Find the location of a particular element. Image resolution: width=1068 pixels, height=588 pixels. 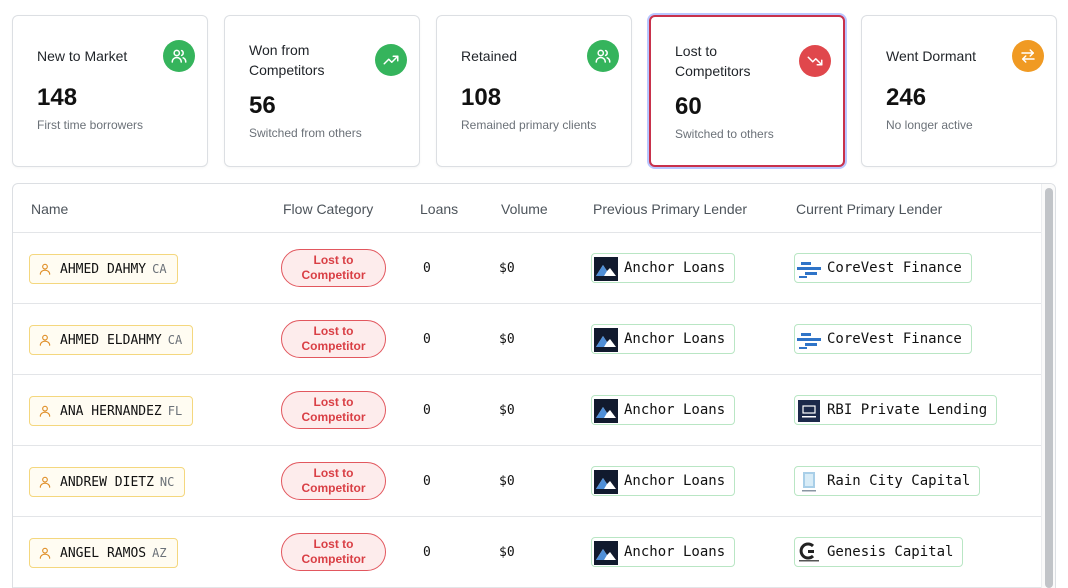

column-header-volume: Volume is located at coordinates (524, 209).